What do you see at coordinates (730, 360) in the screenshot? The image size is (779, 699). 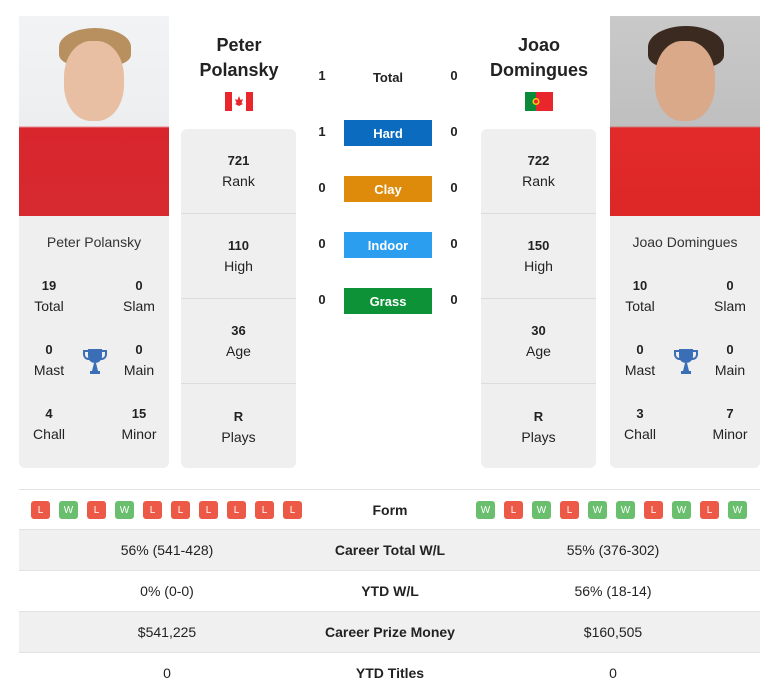 I see `player2-main-titles: 0 Main` at bounding box center [730, 360].